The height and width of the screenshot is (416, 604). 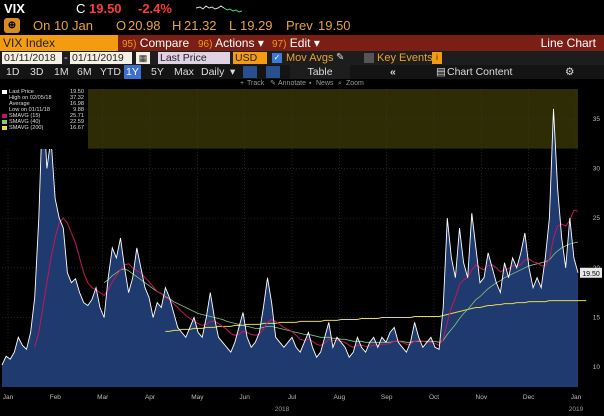 I want to click on period-caret-icon: ▾, so click(x=232, y=72).